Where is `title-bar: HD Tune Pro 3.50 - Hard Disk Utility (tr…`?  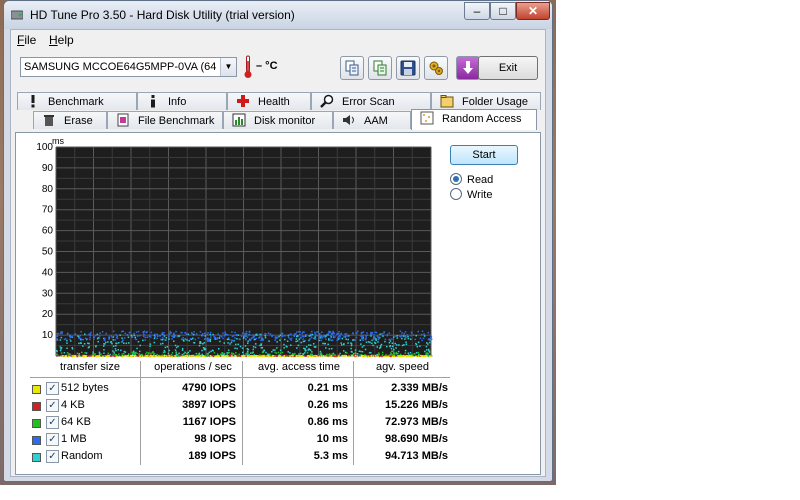
title-bar: HD Tune Pro 3.50 - Hard Disk Utility (tr… is located at coordinates (278, 15).